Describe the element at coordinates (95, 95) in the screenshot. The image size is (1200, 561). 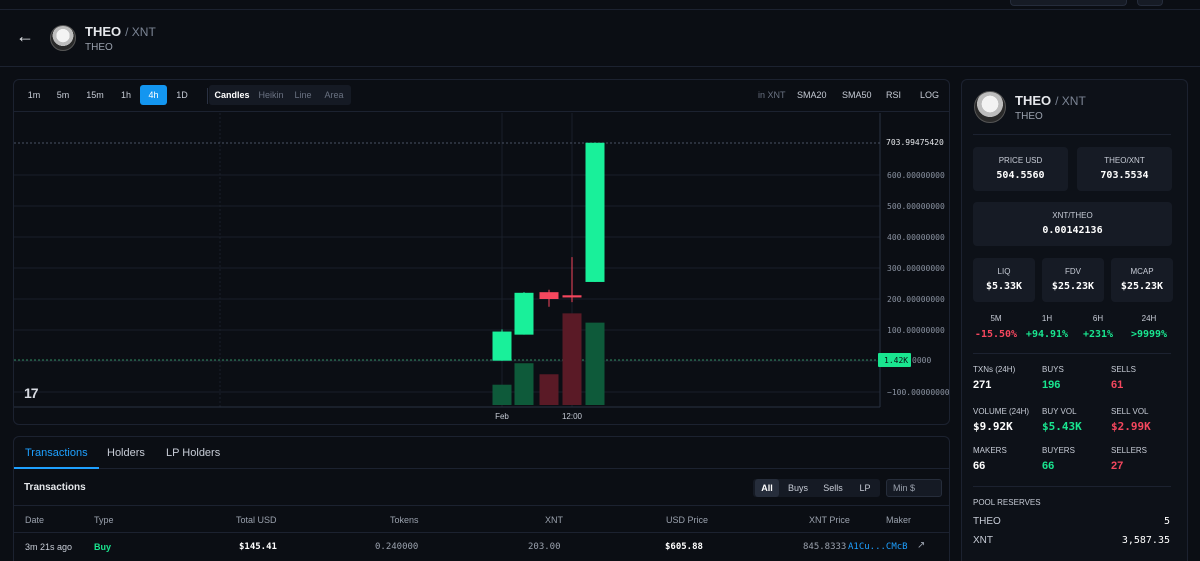
I see `timeframe-15m: 15m` at that location.